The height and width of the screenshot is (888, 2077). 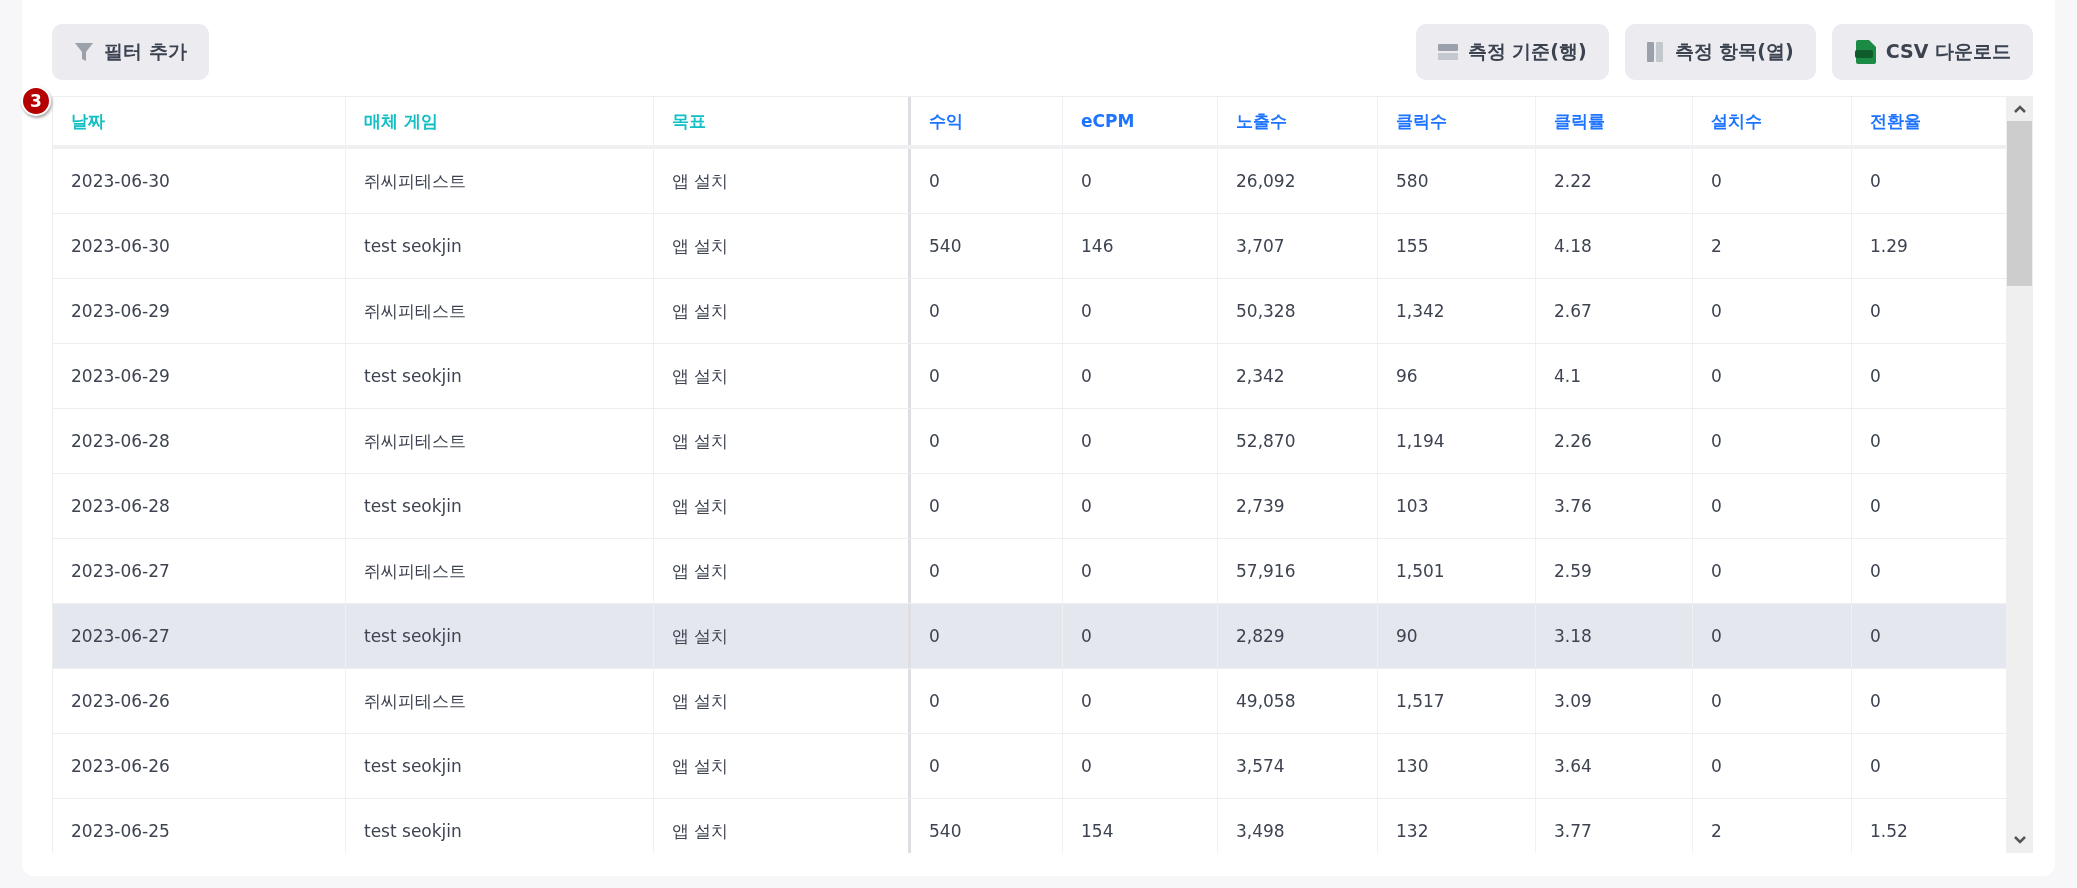 What do you see at coordinates (1614, 636) in the screenshot?
I see `table-cell: 3.18` at bounding box center [1614, 636].